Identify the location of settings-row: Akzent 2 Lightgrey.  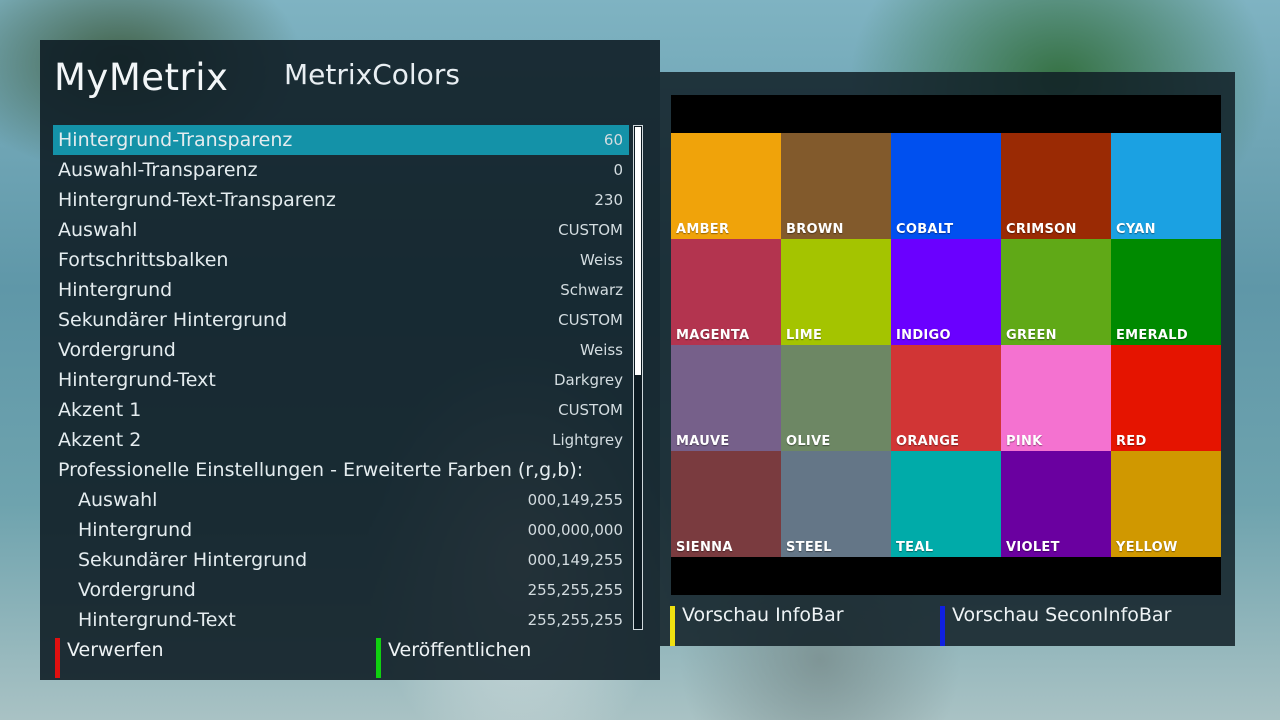
(341, 440).